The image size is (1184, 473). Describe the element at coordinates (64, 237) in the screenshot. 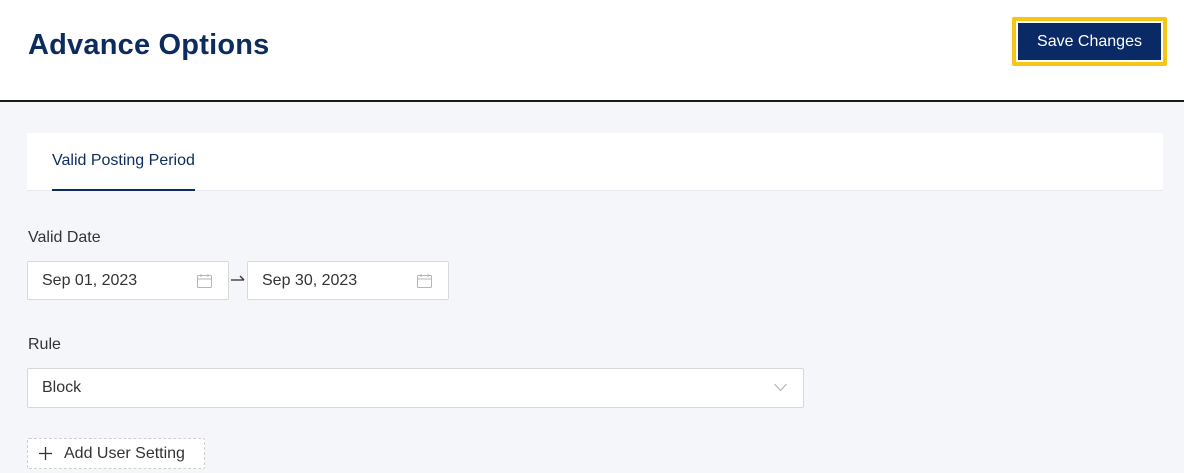

I see `valid-date-label: Valid Date` at that location.